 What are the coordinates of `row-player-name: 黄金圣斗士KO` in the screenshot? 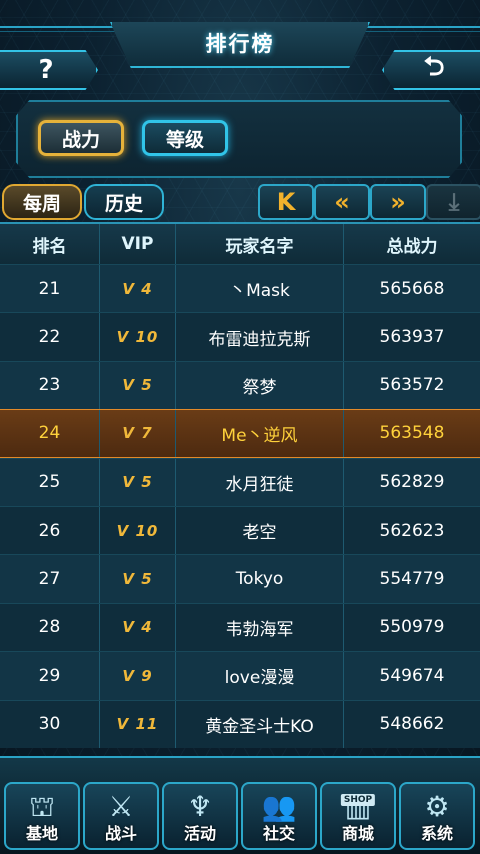 It's located at (260, 724).